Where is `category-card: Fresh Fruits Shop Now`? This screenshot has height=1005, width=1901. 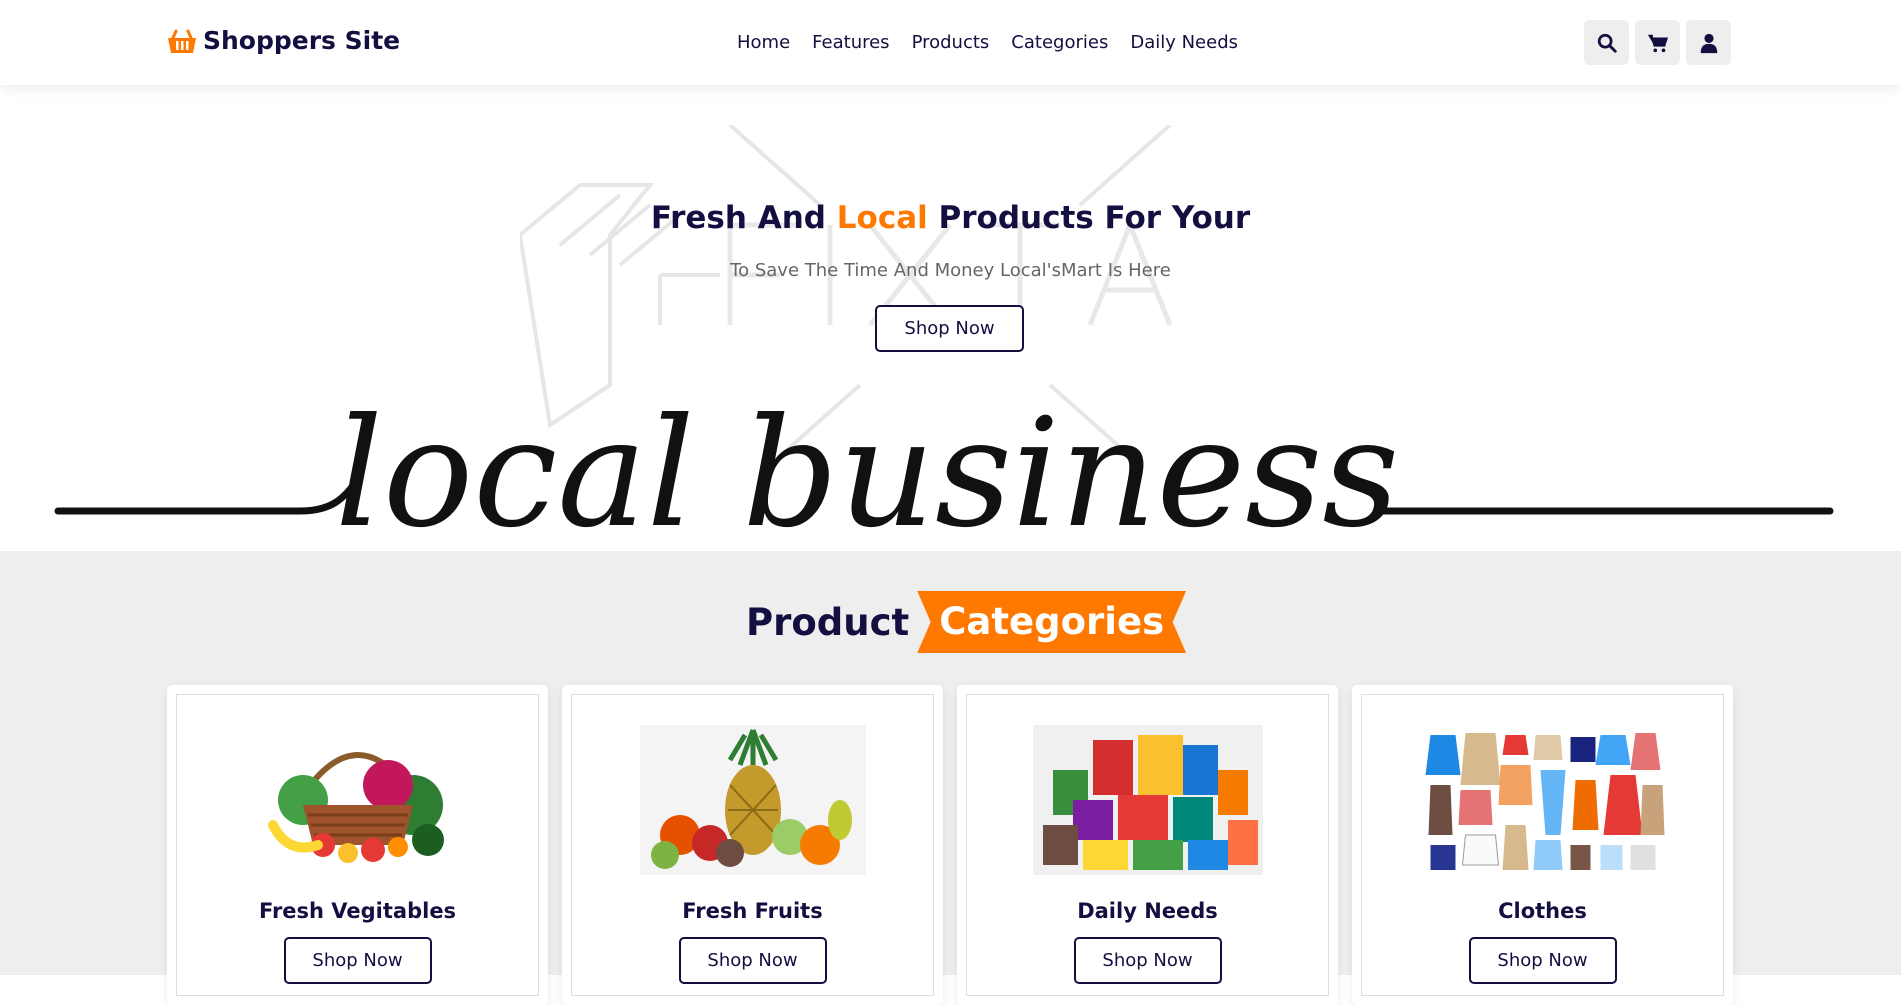 category-card: Fresh Fruits Shop Now is located at coordinates (752, 845).